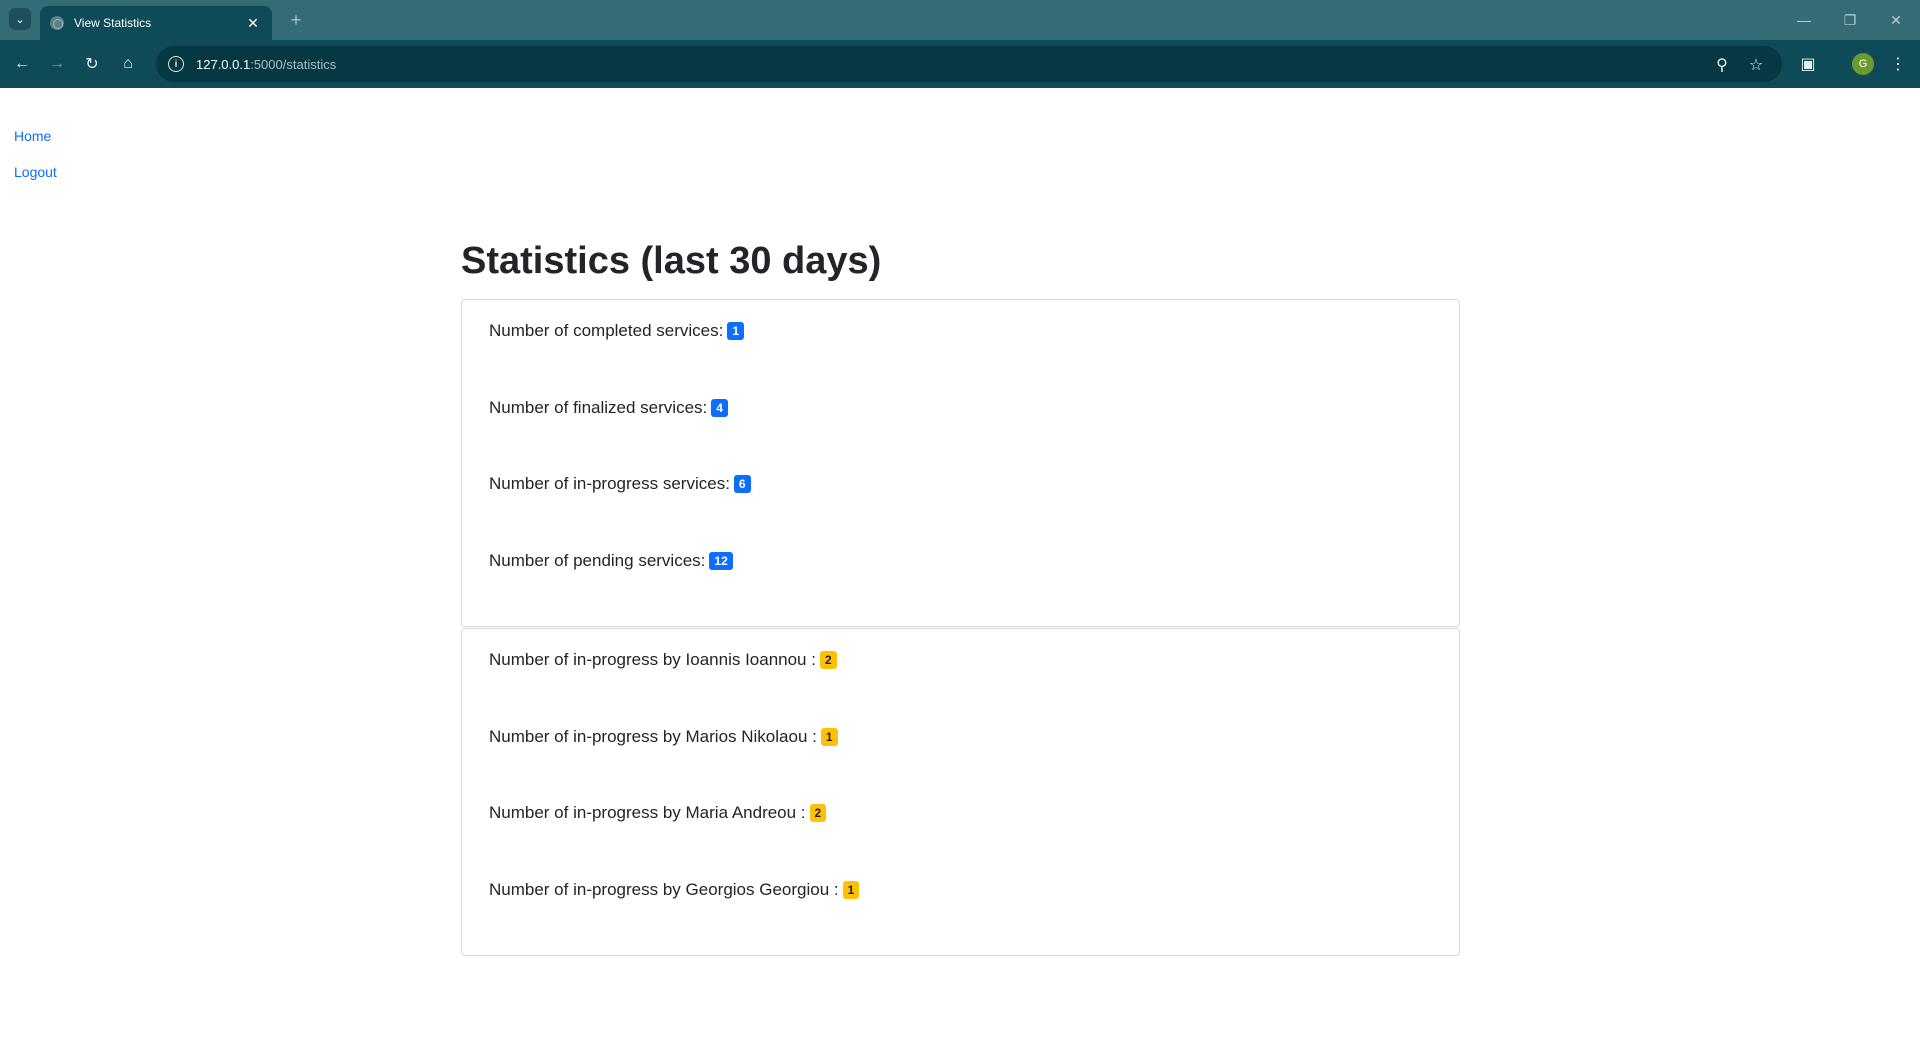  I want to click on minimize-icon: —, so click(1804, 20).